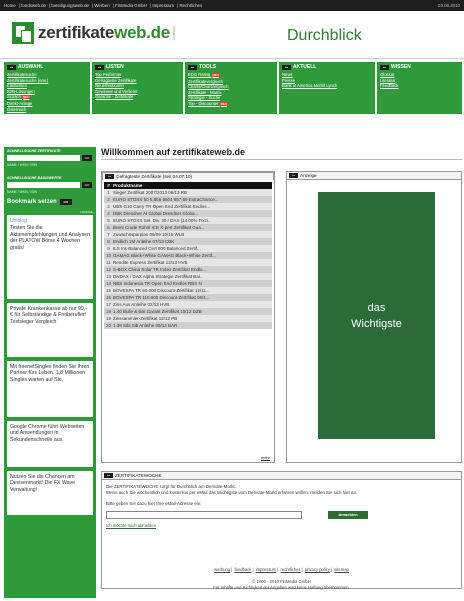  Describe the element at coordinates (188, 192) in the screenshot. I see `table-row: 1 Sieger Zertifikat 2007/2013 06/13 RB` at that location.